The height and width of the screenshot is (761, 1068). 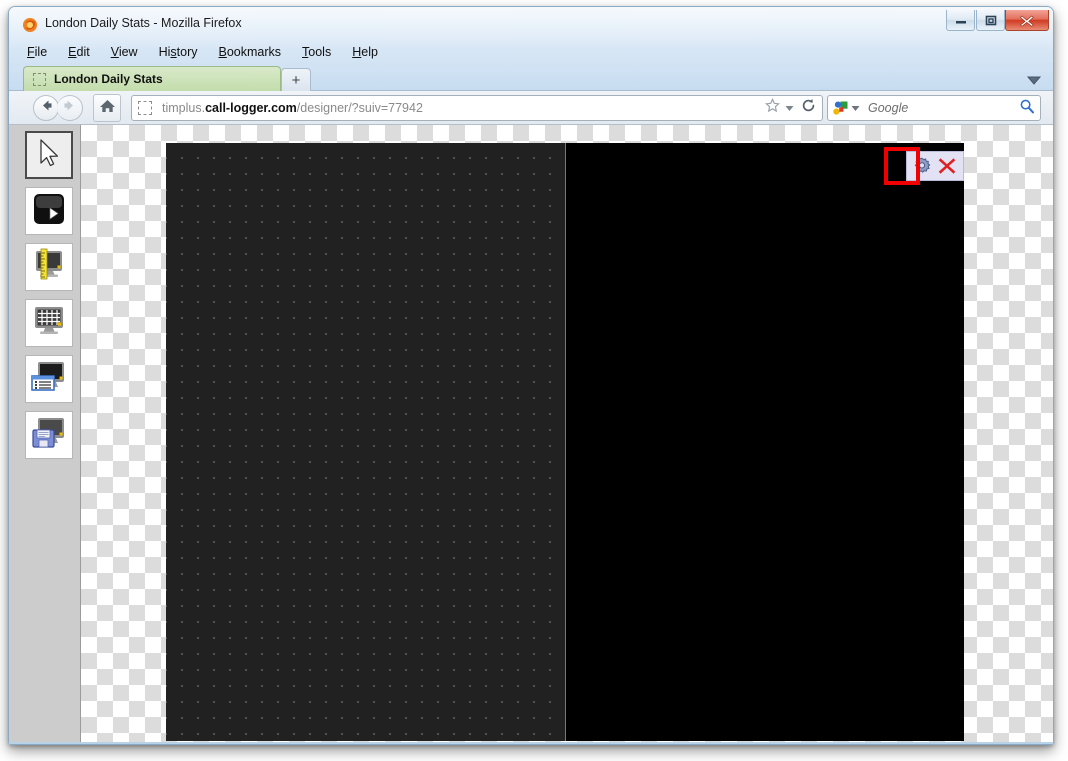 What do you see at coordinates (365, 52) in the screenshot?
I see `menu-help: Help` at bounding box center [365, 52].